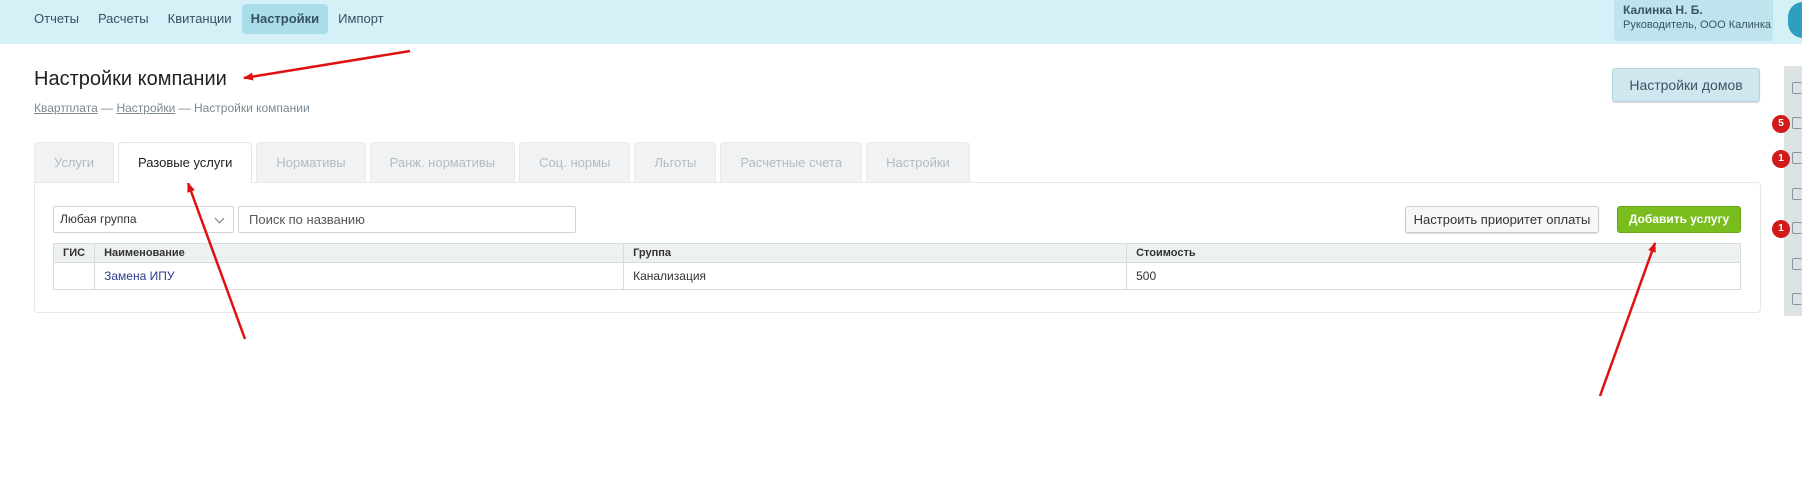 The width and height of the screenshot is (1802, 484). What do you see at coordinates (360, 19) in the screenshot?
I see `nav-item-import: Импорт` at bounding box center [360, 19].